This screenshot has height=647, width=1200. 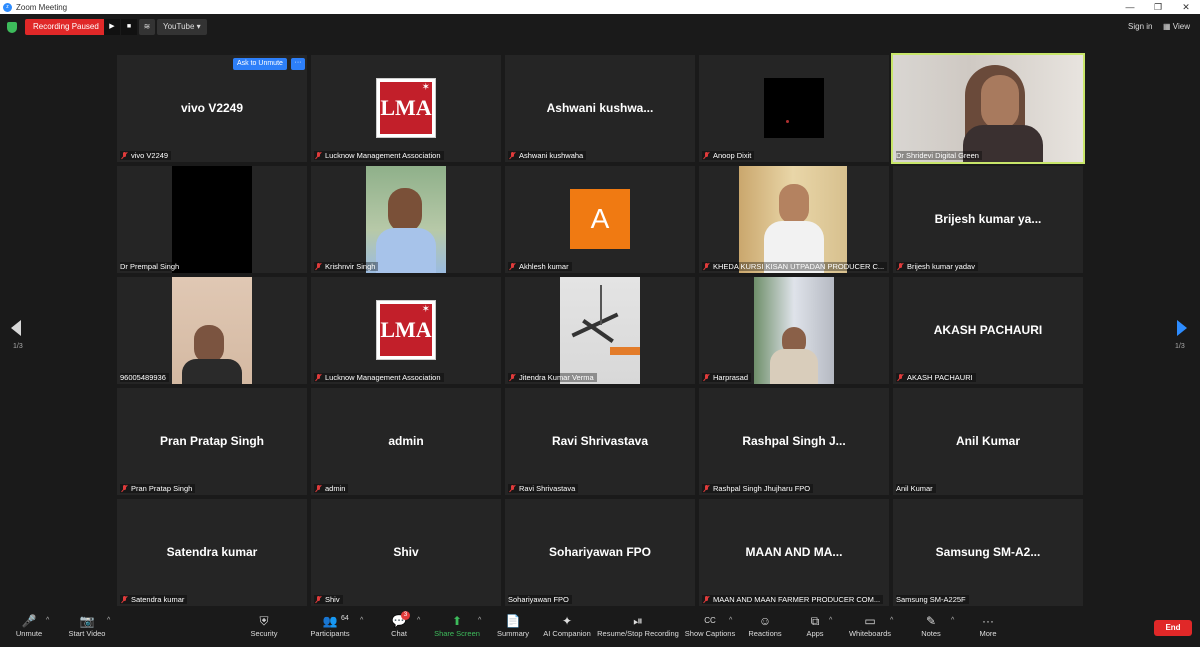 I want to click on participant-tile: Pran Pratap Singh Pran Pratap Singh, so click(x=212, y=441).